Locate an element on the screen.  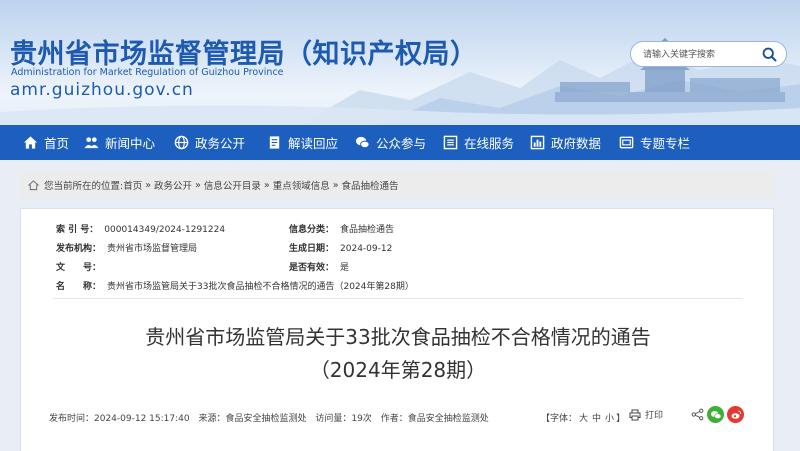
meta-category-value: 食品抽检通告 is located at coordinates (367, 230).